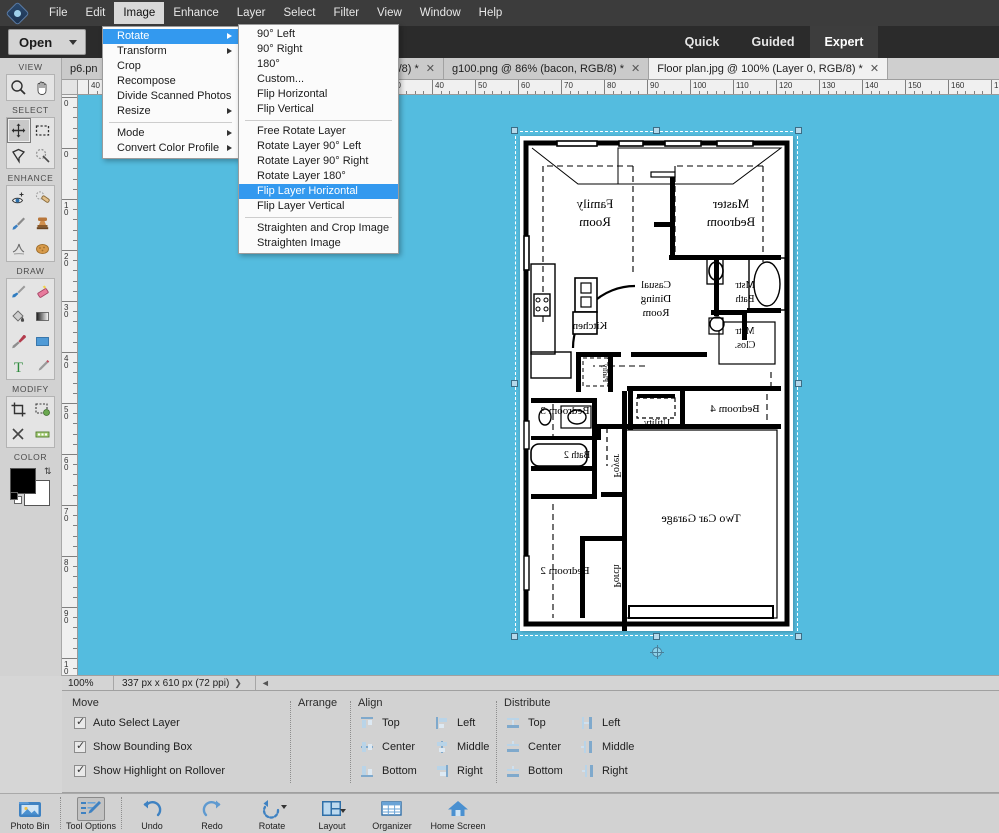 The image size is (999, 833). I want to click on lasso-tool, so click(19, 155).